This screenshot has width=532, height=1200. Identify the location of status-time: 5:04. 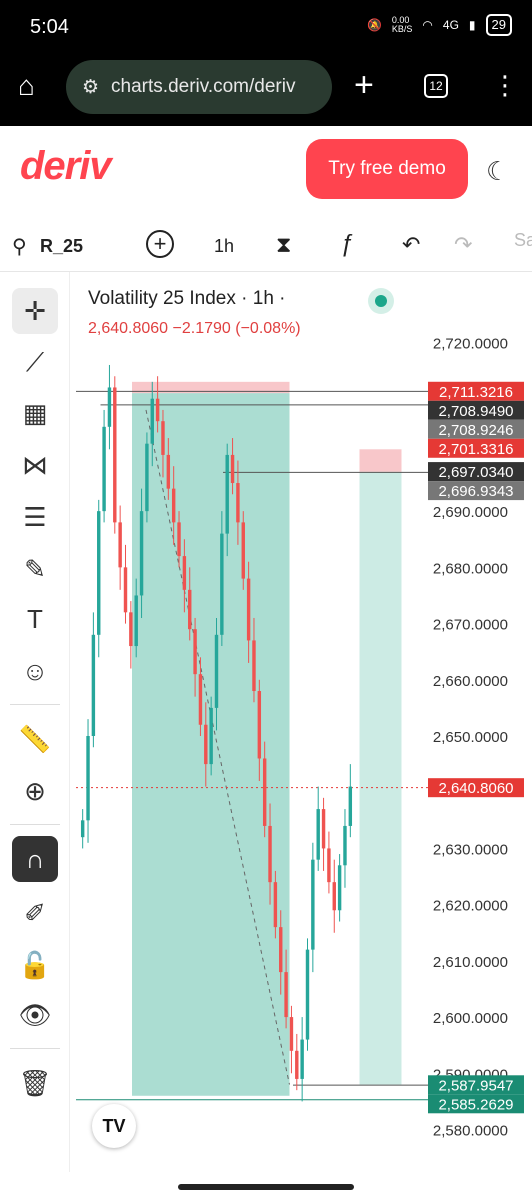
(49, 27).